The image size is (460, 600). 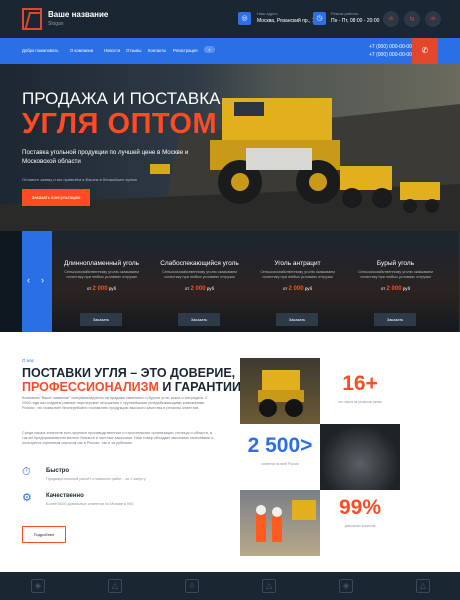 I want to click on brand-name: Ваше название, so click(x=78, y=14).